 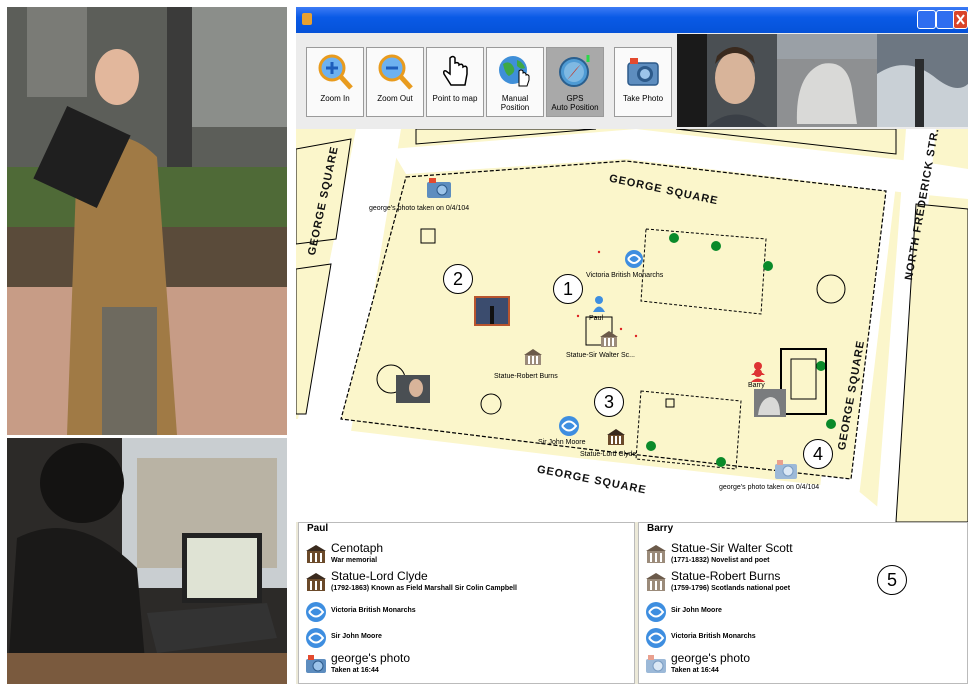 I want to click on item-title: Cenotaph, so click(x=357, y=548).